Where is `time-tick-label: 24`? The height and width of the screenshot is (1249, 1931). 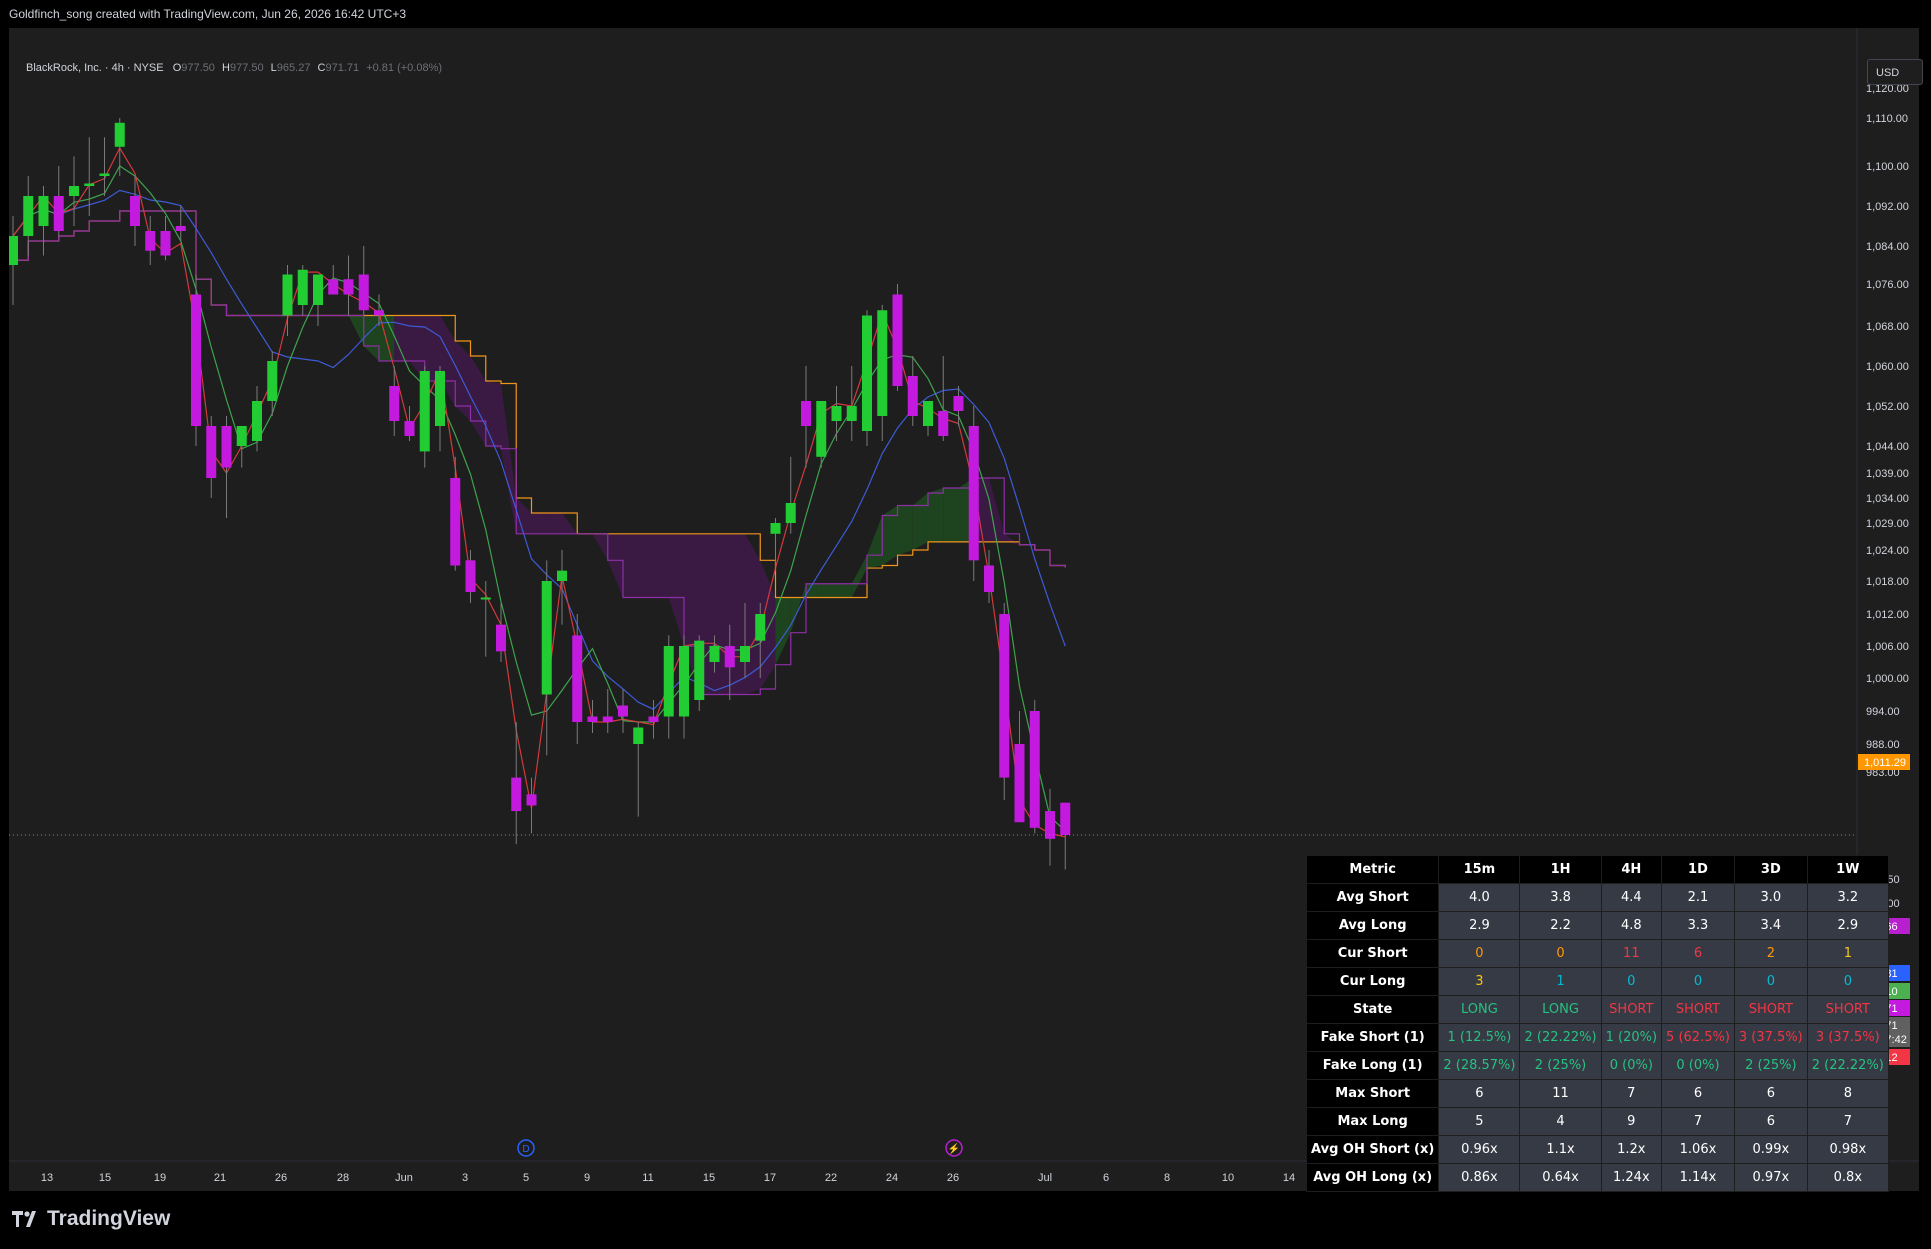 time-tick-label: 24 is located at coordinates (892, 1178).